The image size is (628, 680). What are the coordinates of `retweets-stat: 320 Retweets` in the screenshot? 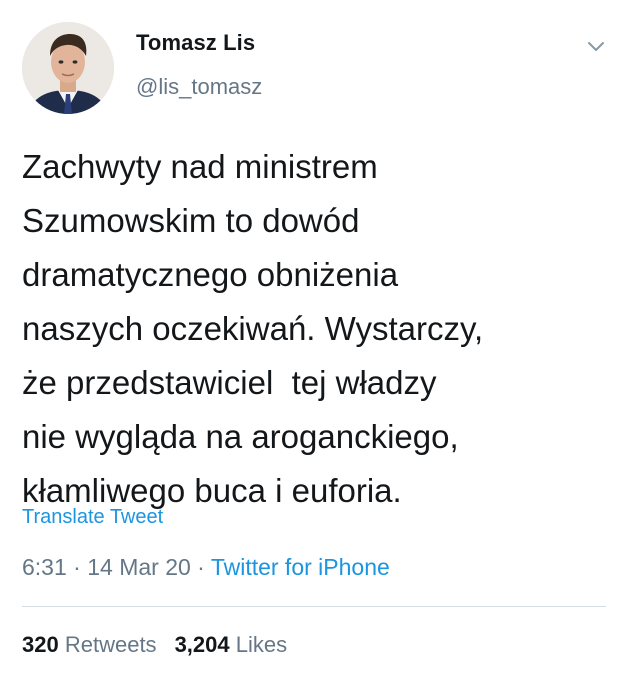 It's located at (89, 644).